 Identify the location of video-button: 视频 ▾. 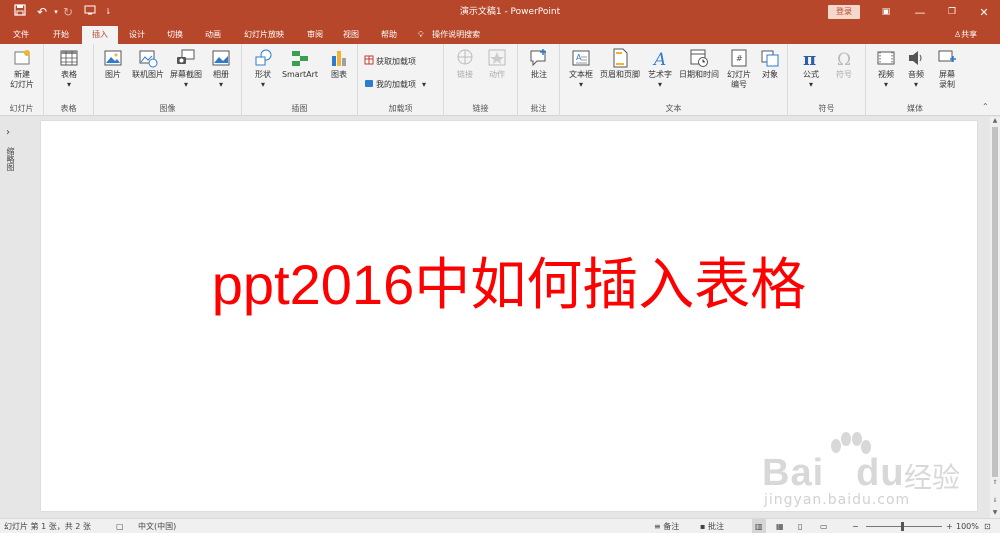
(886, 69).